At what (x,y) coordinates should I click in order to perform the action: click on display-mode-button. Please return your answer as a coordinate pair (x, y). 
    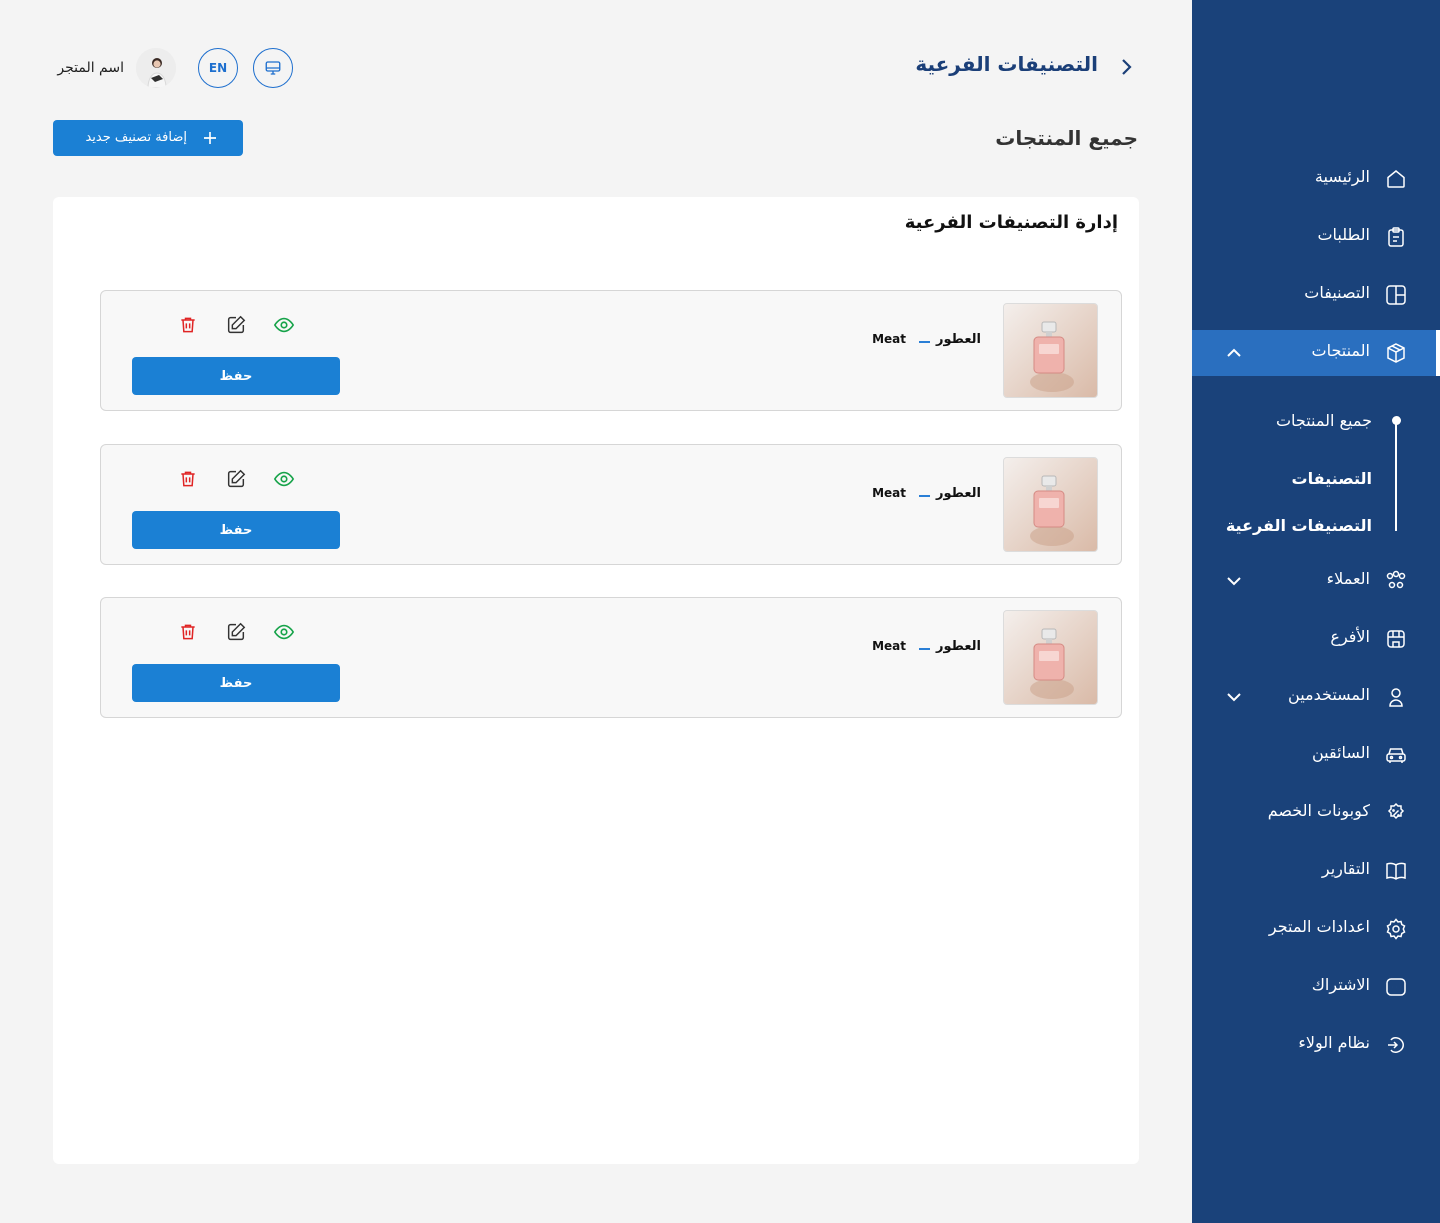
    Looking at the image, I should click on (273, 68).